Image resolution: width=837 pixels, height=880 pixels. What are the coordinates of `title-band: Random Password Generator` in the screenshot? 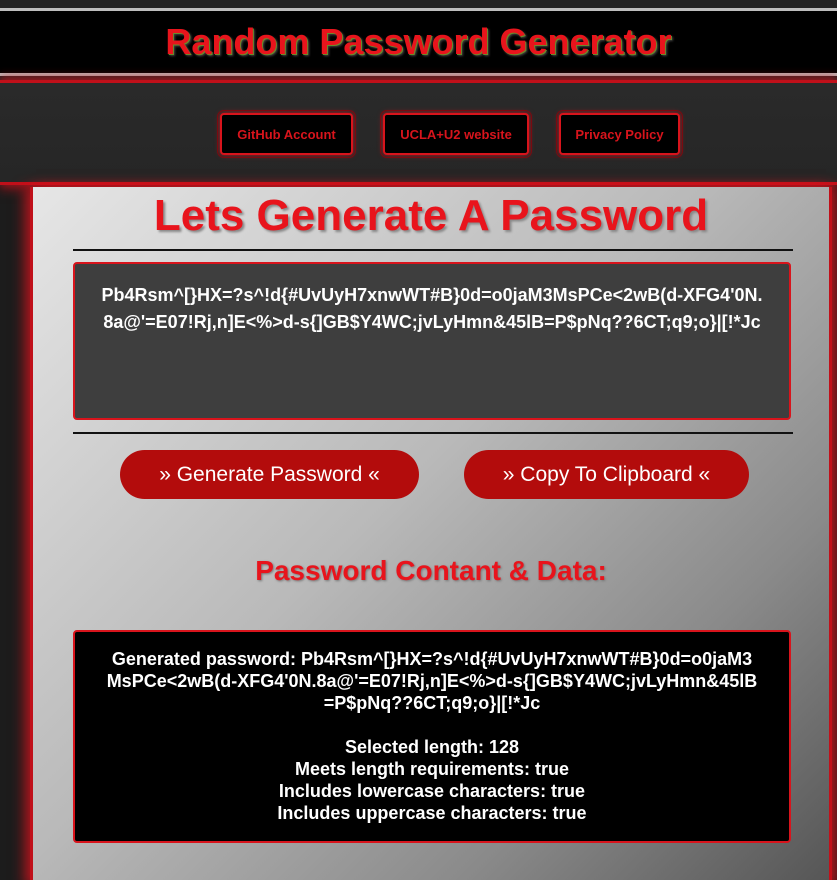 It's located at (418, 42).